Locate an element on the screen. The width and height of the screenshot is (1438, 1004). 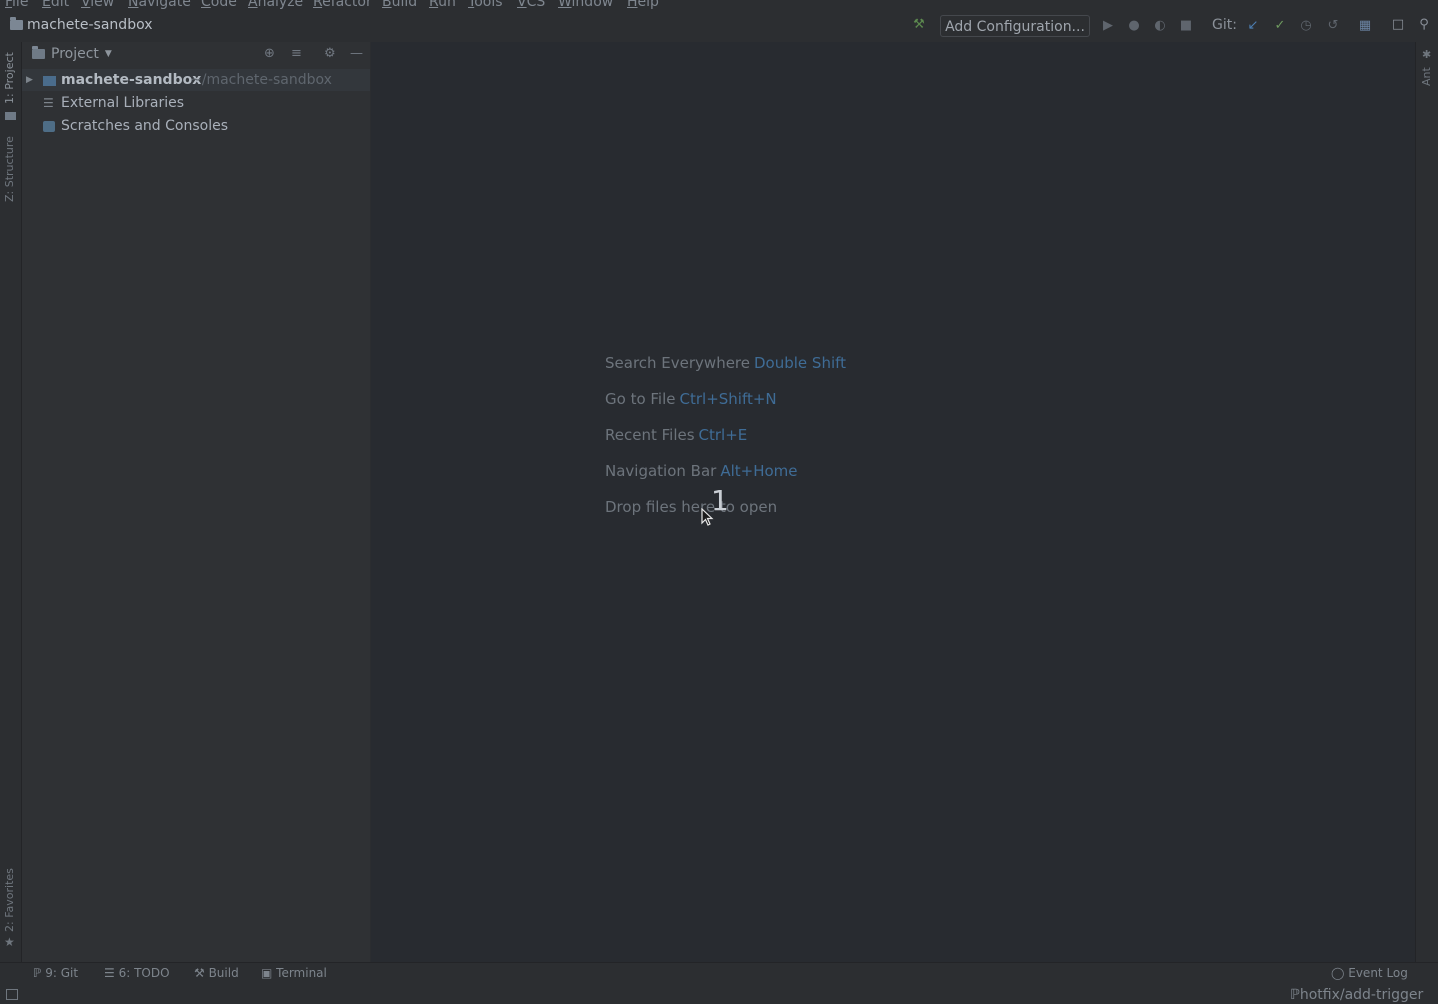
coverage-icon: ◐ is located at coordinates (1160, 26).